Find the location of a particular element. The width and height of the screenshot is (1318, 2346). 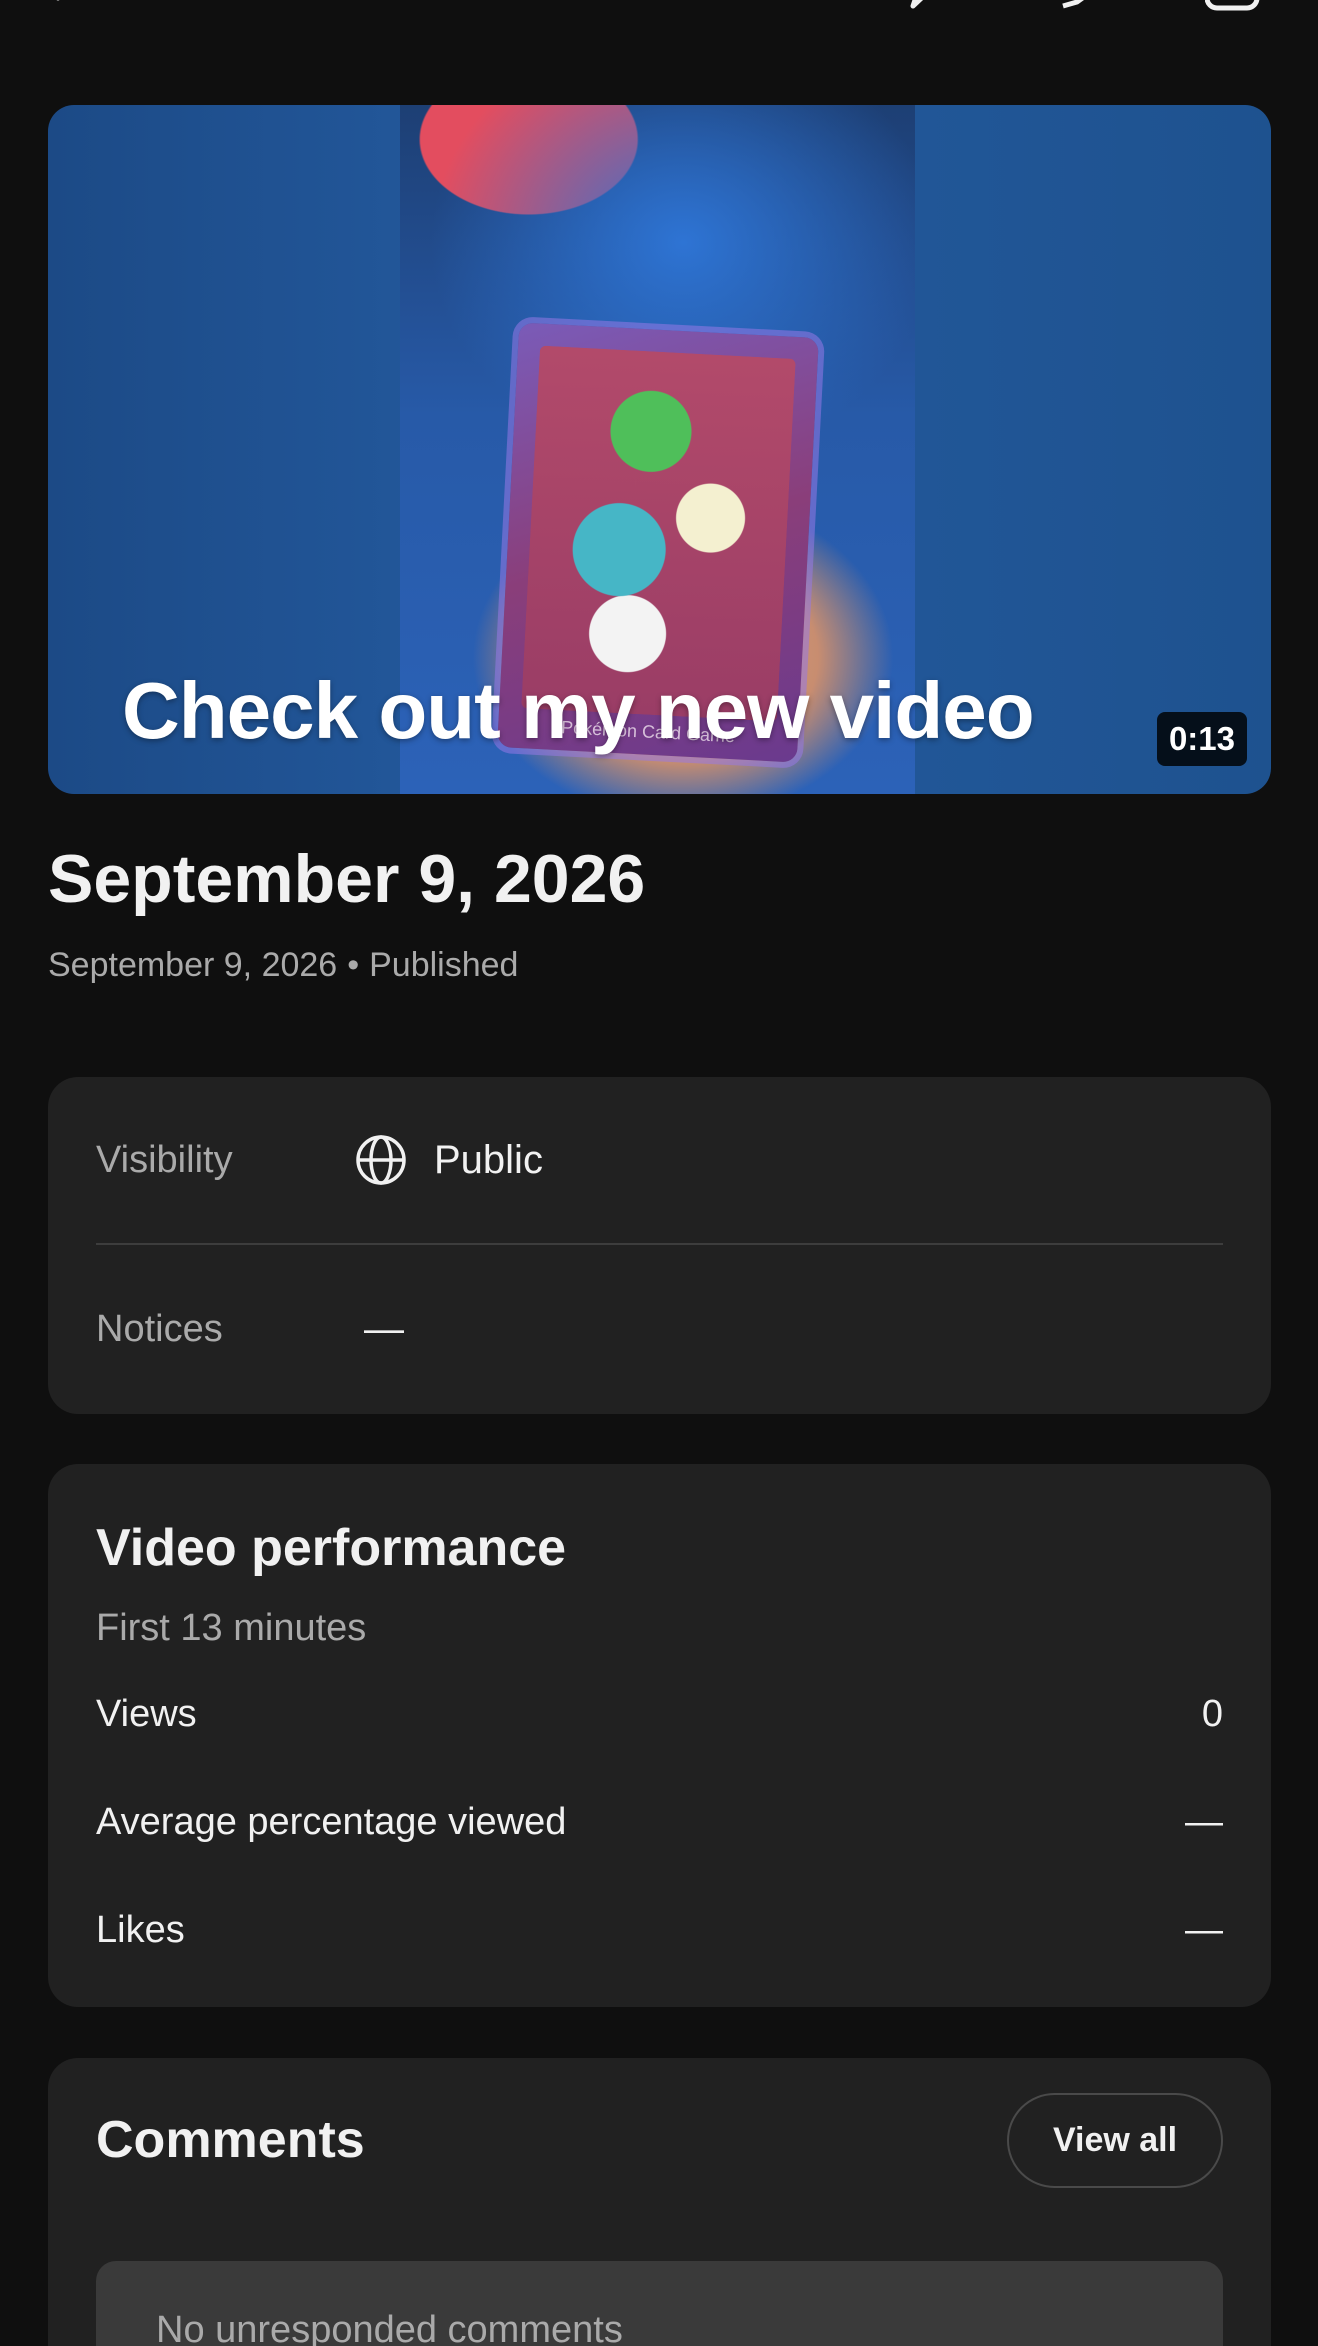

publish-status: Published is located at coordinates (444, 965).